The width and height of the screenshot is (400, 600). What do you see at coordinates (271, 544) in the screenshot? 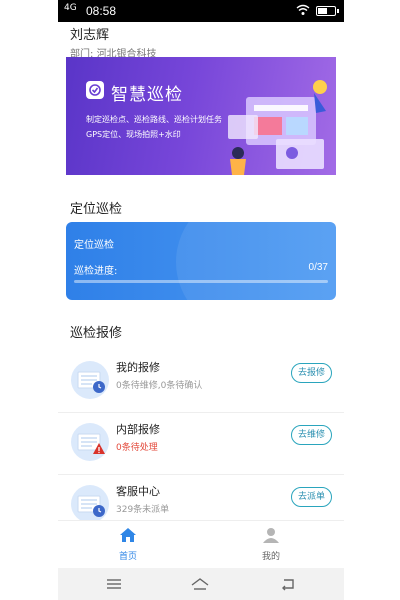
I see `tab-me: 我的` at bounding box center [271, 544].